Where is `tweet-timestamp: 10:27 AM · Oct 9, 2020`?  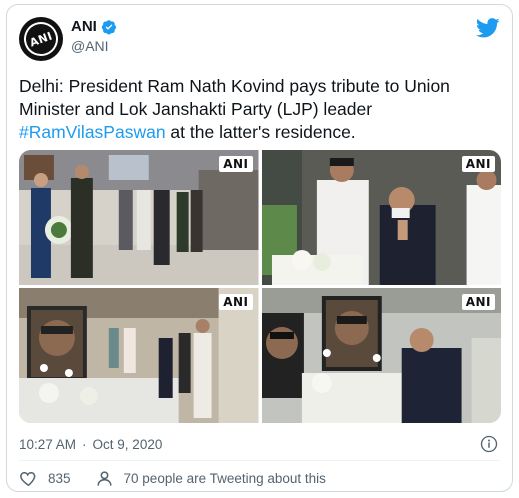
tweet-timestamp: 10:27 AM · Oct 9, 2020 is located at coordinates (90, 444).